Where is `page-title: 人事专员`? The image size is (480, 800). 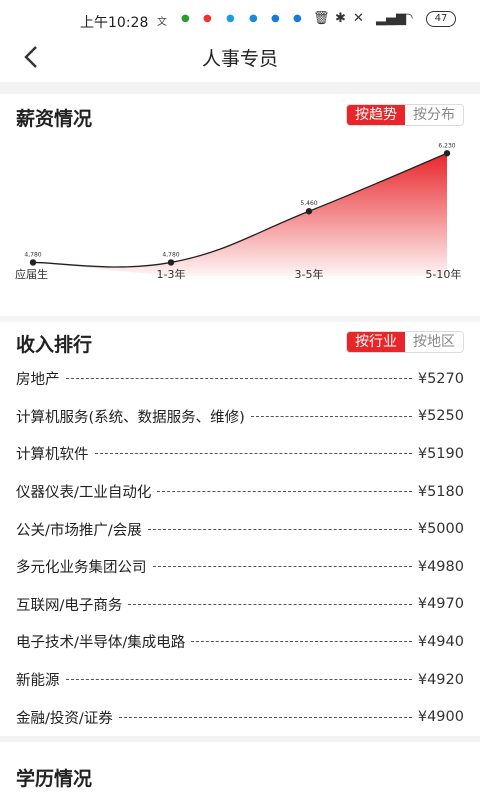 page-title: 人事专员 is located at coordinates (239, 59).